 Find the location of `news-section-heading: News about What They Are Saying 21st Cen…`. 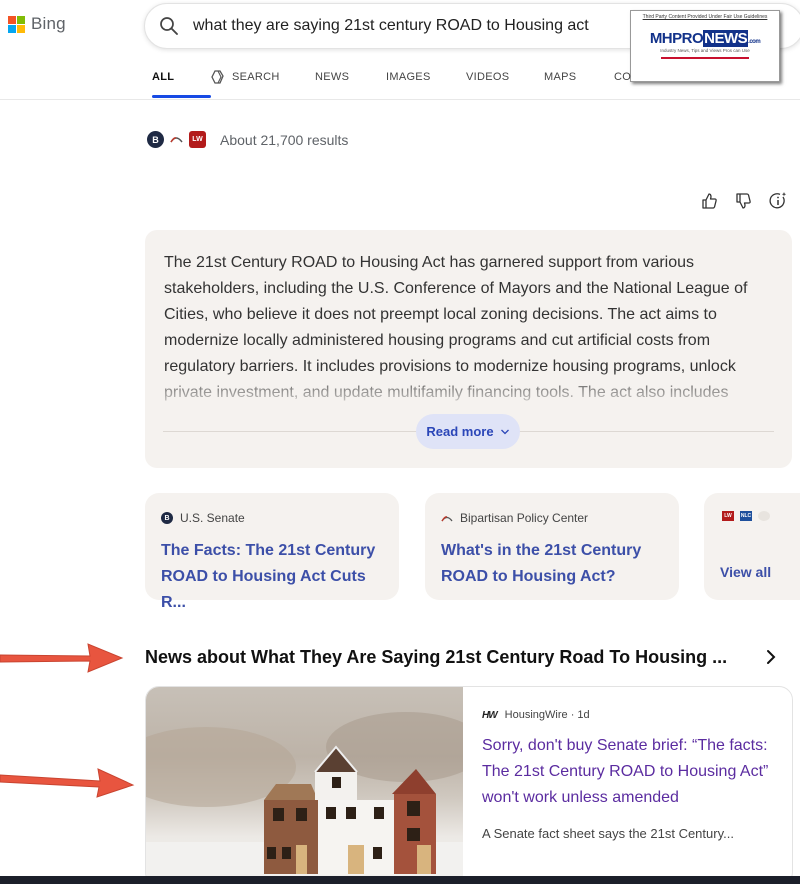

news-section-heading: News about What They Are Saying 21st Cen… is located at coordinates (436, 657).